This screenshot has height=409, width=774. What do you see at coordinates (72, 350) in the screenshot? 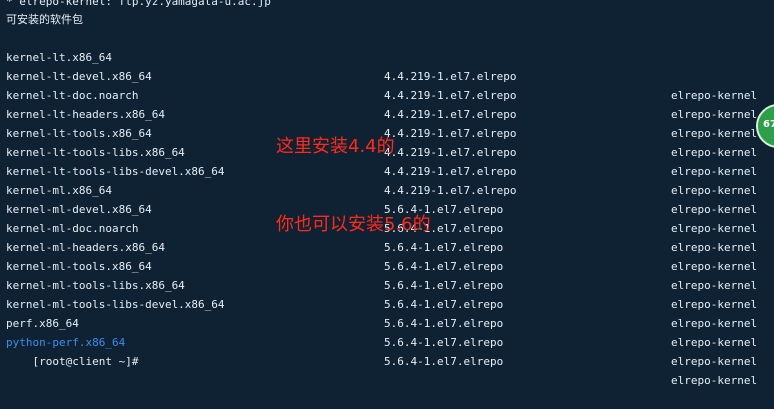
I see `shell-prompt: [root@client ~]#` at bounding box center [72, 350].